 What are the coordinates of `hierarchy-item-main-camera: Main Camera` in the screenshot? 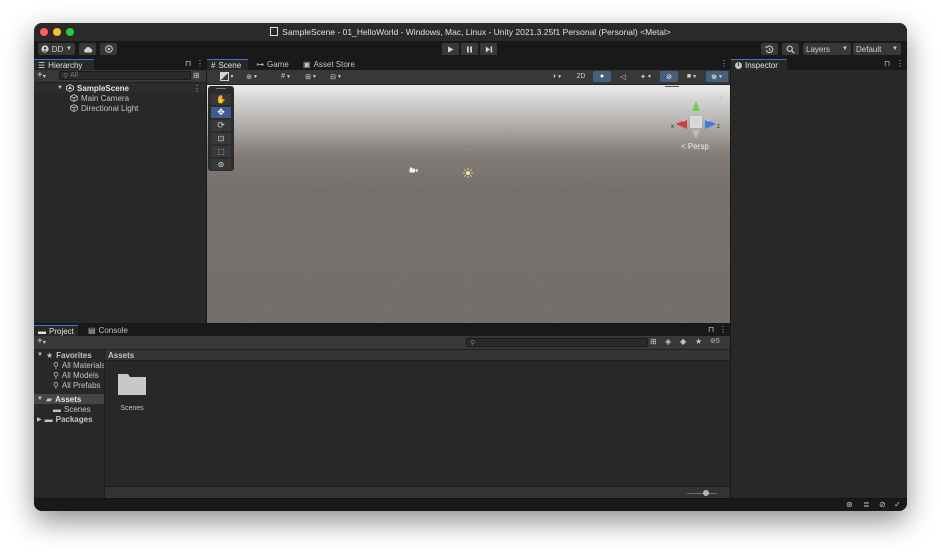 It's located at (99, 98).